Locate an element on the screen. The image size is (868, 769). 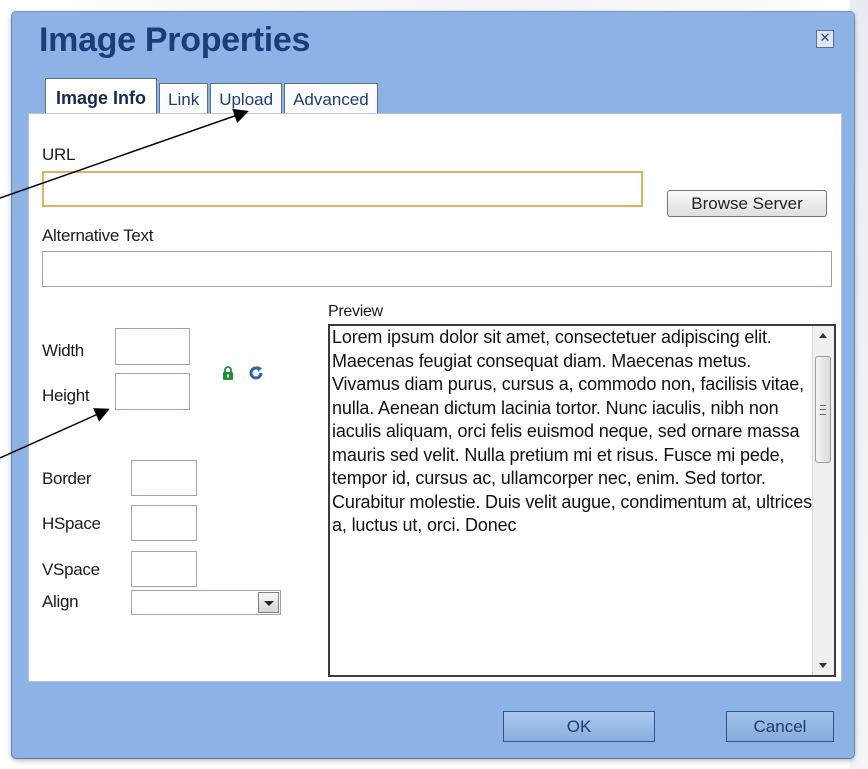
preview-scrollbar is located at coordinates (823, 500).